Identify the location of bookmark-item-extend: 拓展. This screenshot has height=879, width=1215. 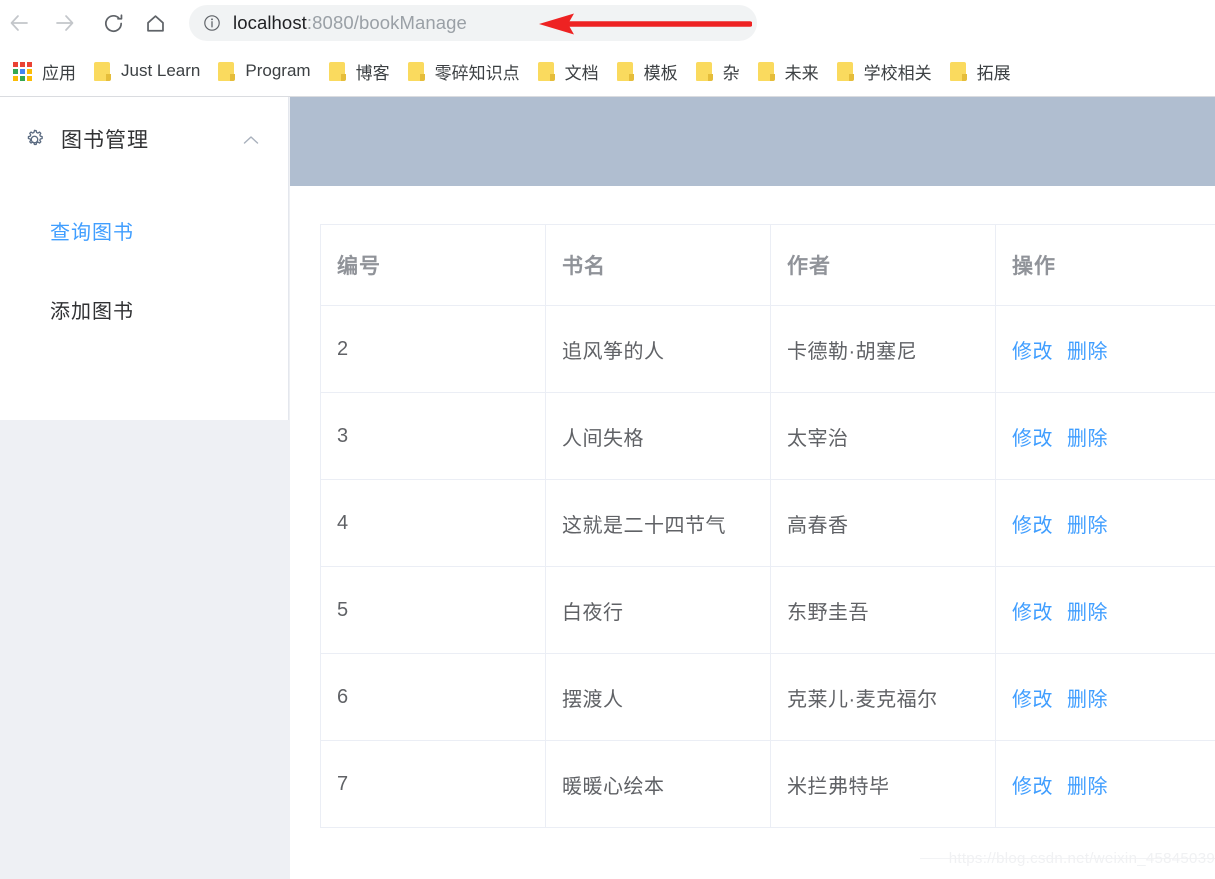
(980, 71).